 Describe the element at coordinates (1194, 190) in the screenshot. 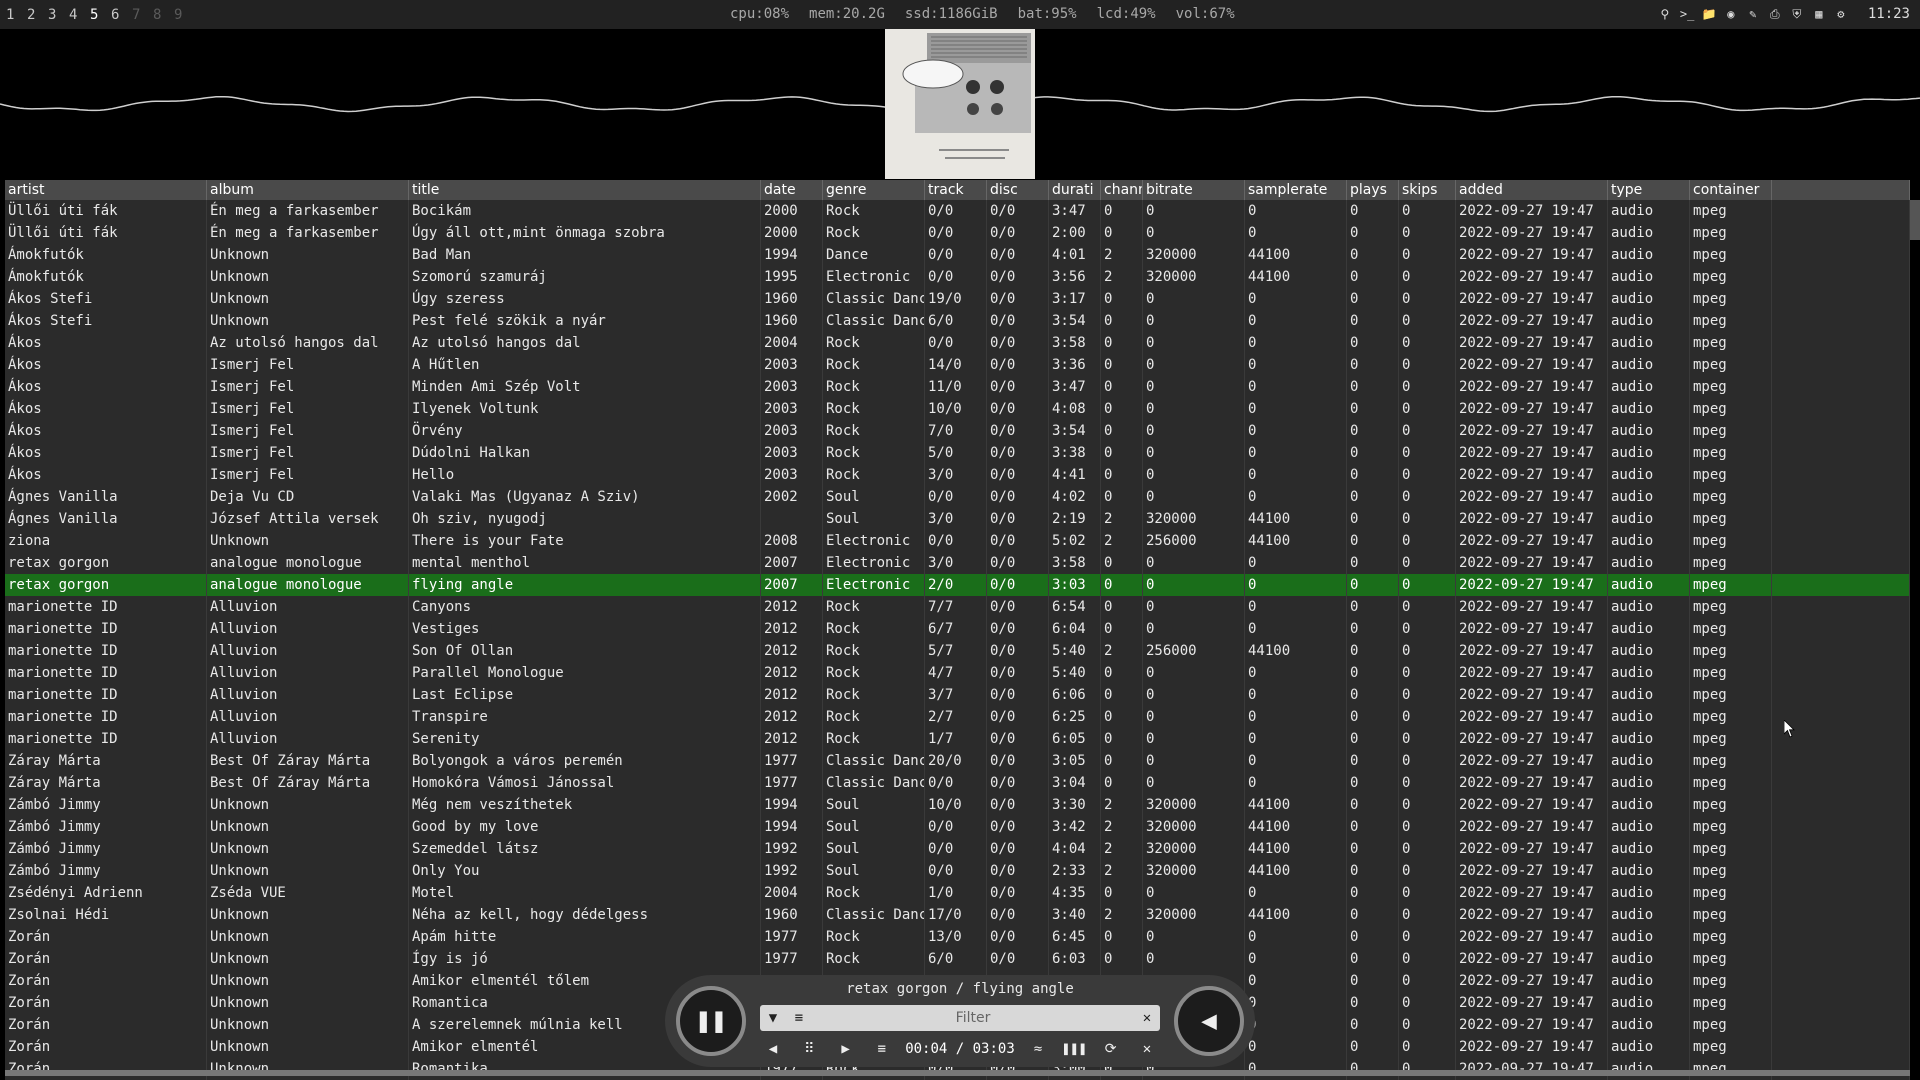

I see `column-header-bitrate: bitrate` at that location.